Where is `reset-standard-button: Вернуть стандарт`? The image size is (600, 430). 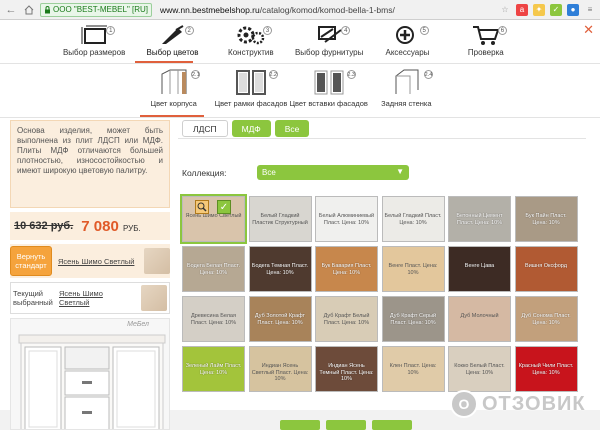
reset-standard-button: Вернуть стандарт is located at coordinates (31, 261).